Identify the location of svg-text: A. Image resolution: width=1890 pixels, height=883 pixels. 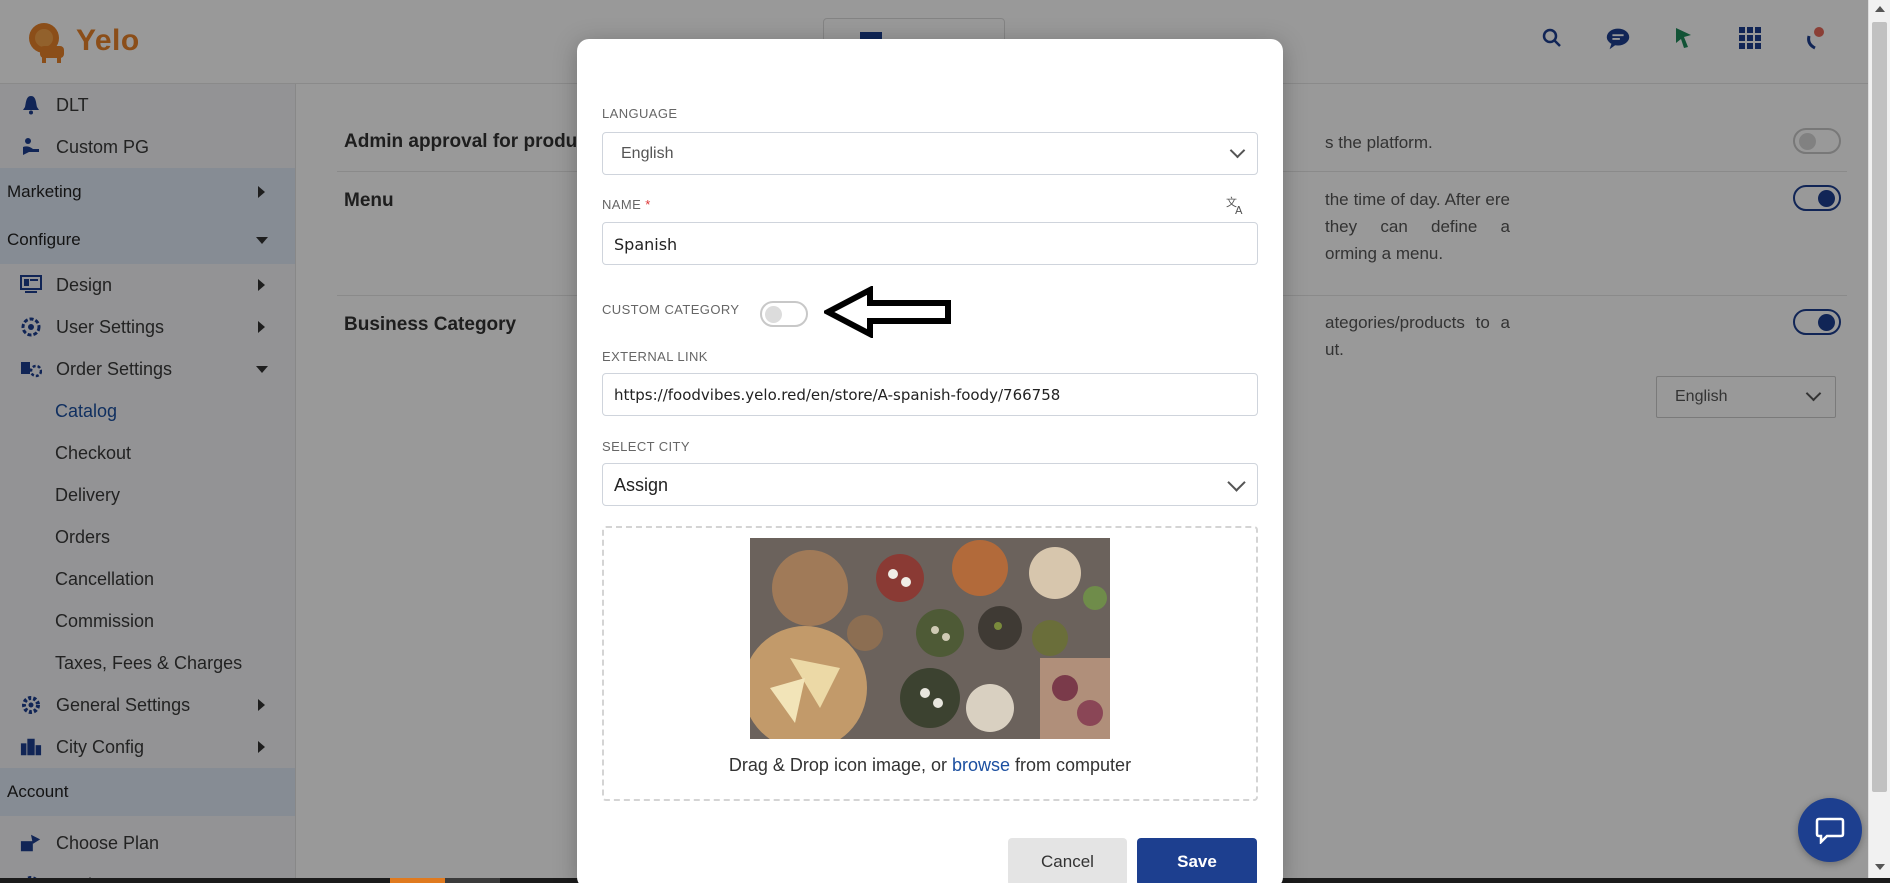
(1239, 210).